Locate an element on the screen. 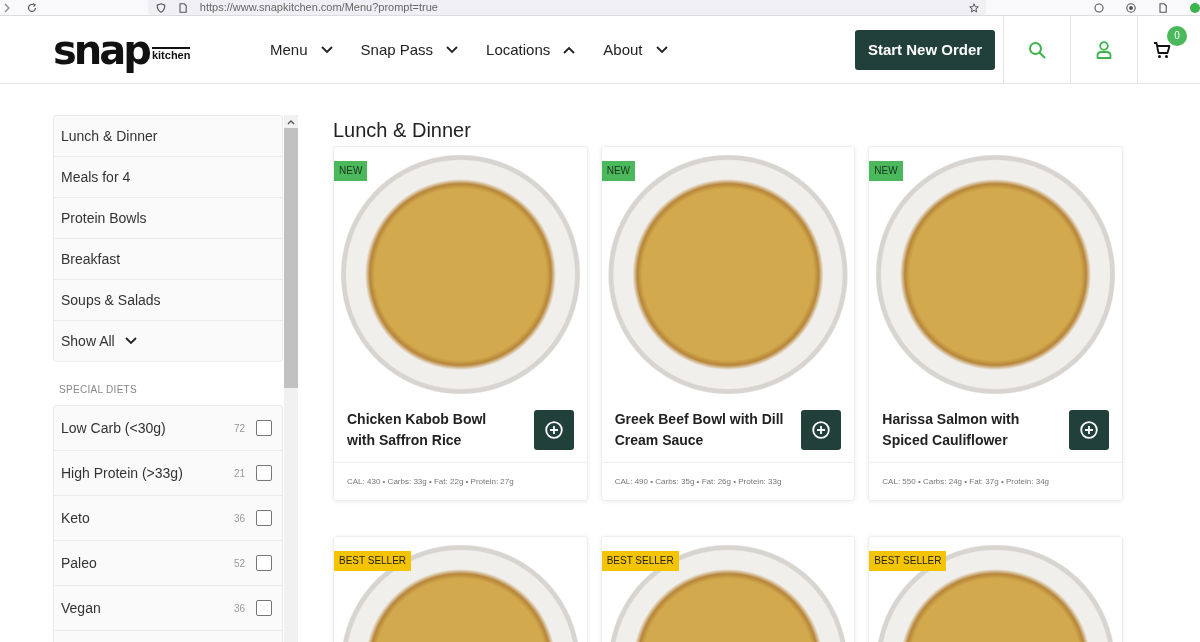 The width and height of the screenshot is (1200, 642). start-order-button: Start New Order is located at coordinates (925, 49).